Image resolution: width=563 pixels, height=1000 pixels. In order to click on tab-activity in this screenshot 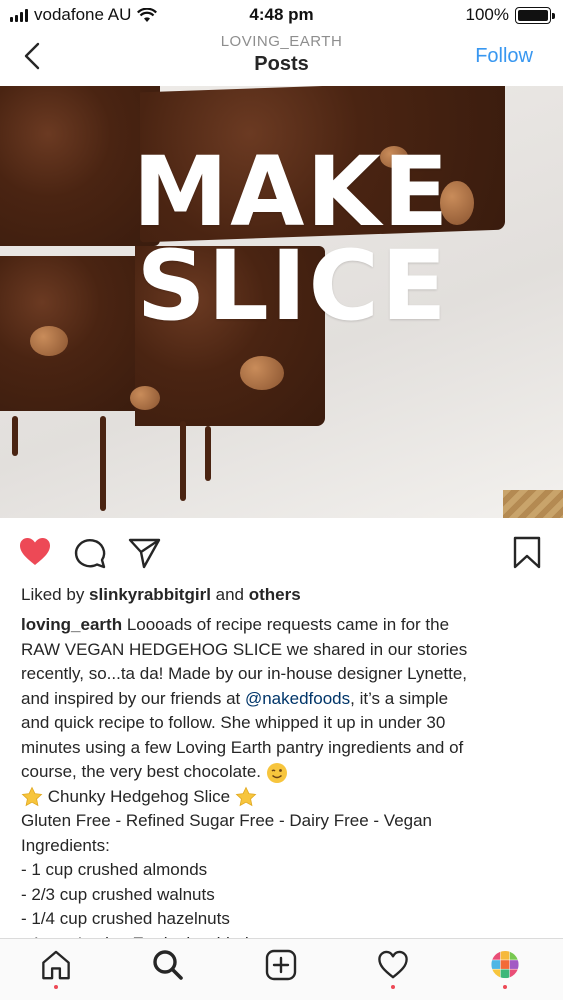, I will do `click(393, 969)`.